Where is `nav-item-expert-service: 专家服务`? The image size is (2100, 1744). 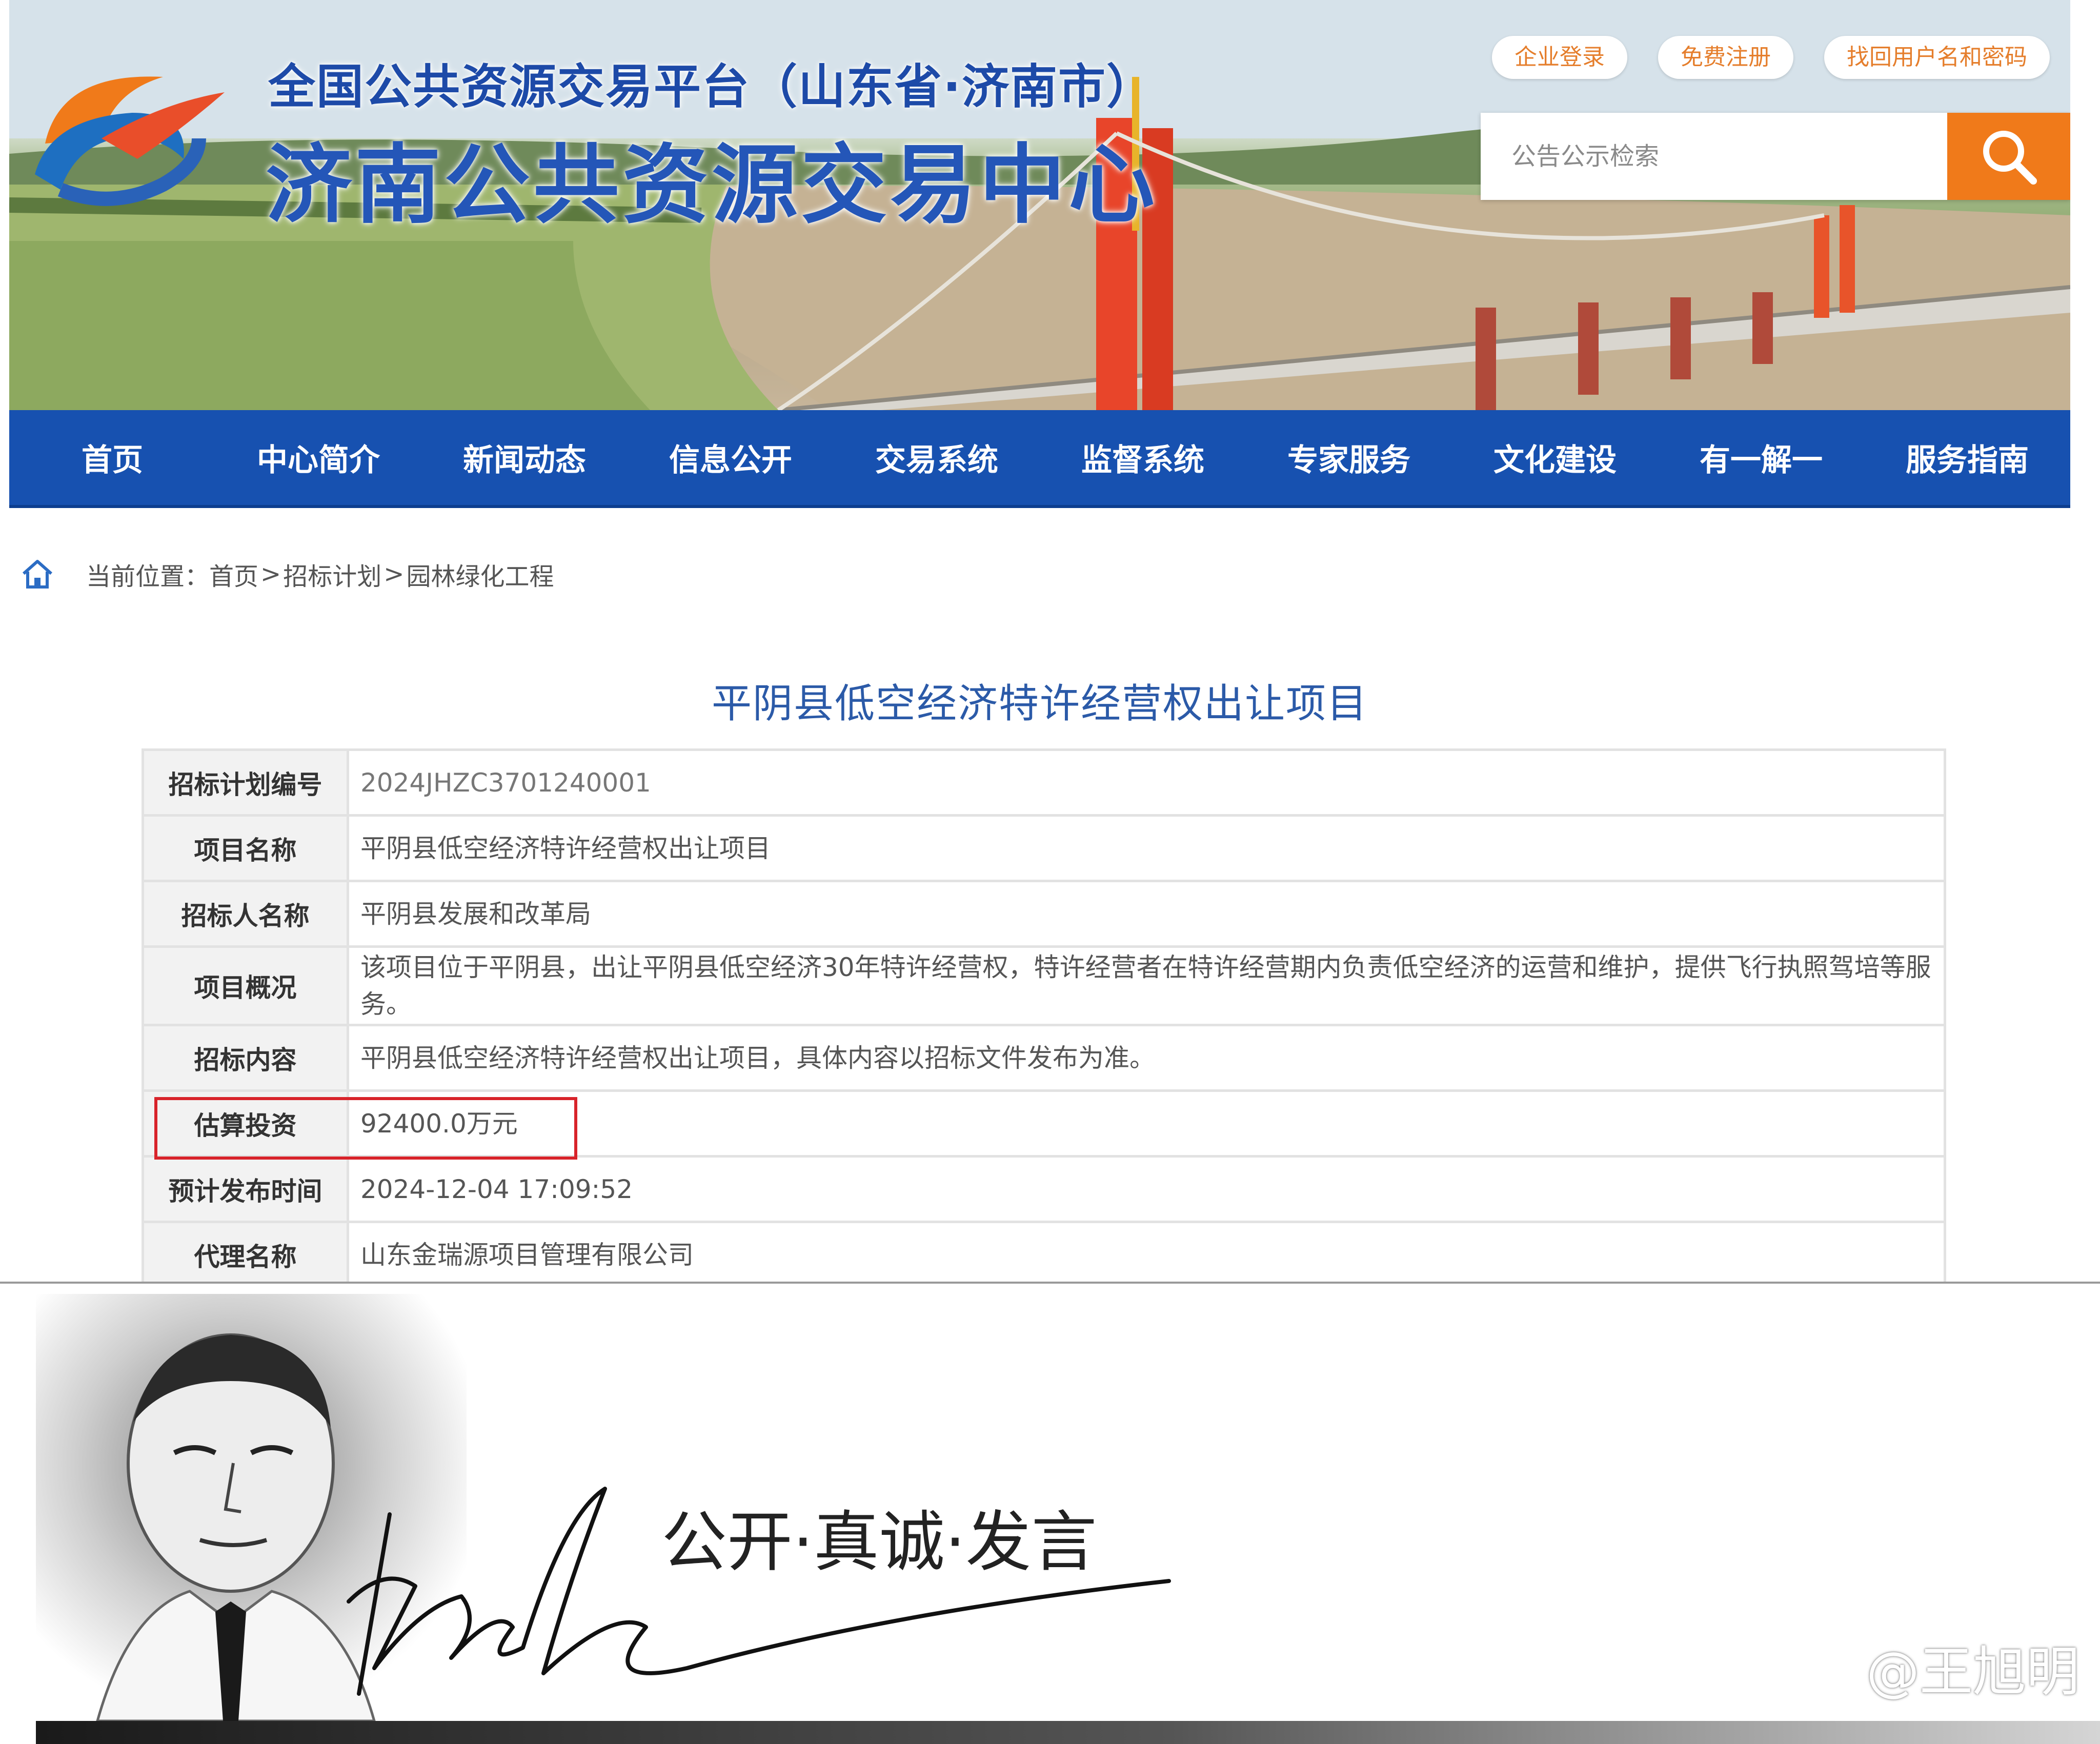 nav-item-expert-service: 专家服务 is located at coordinates (1349, 457).